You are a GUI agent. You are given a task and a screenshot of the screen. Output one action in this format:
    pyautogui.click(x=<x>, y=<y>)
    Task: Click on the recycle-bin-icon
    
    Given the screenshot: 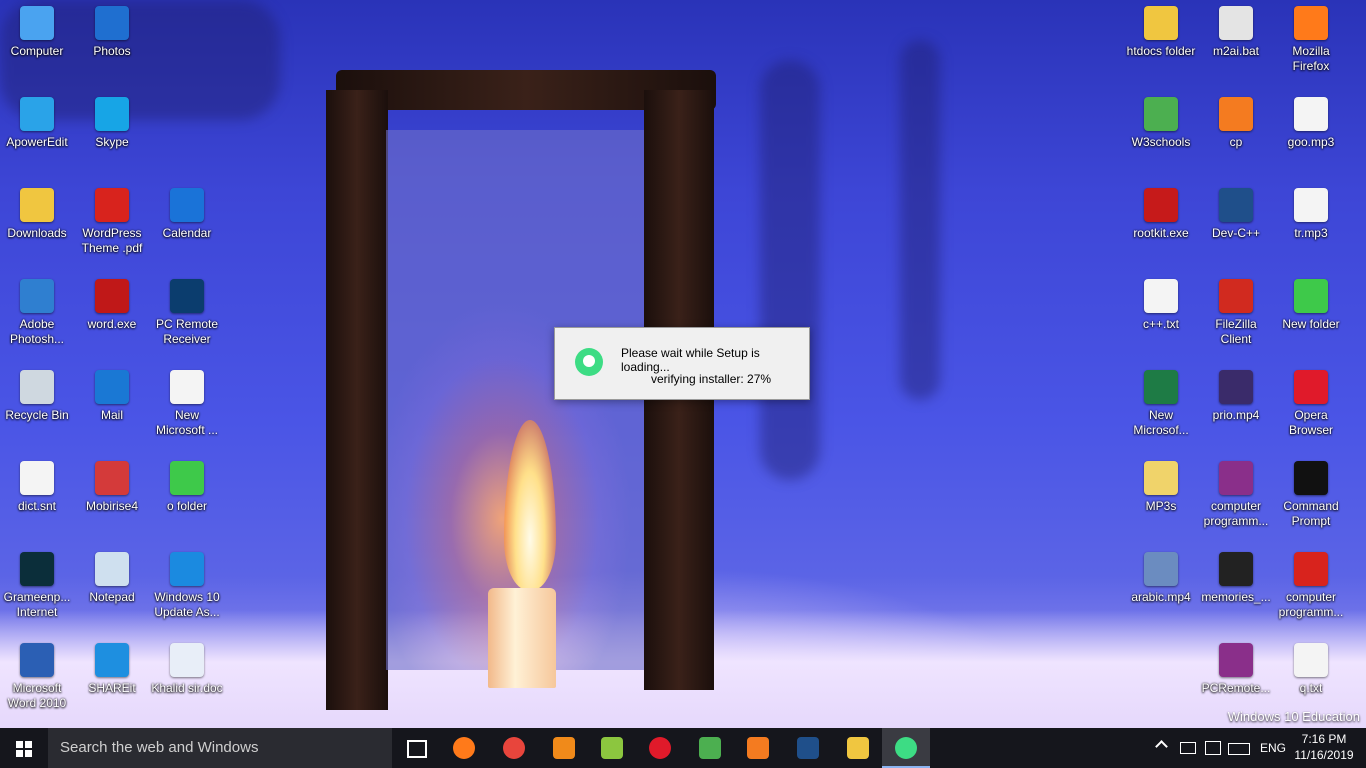 What is the action you would take?
    pyautogui.click(x=37, y=387)
    